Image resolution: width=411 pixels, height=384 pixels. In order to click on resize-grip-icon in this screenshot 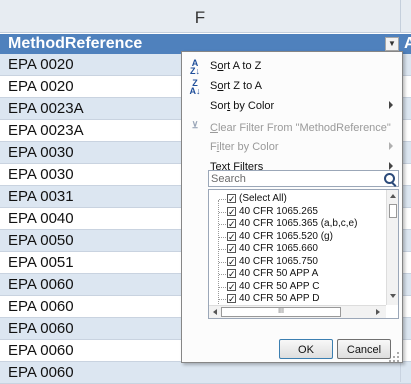, I will do `click(394, 357)`.